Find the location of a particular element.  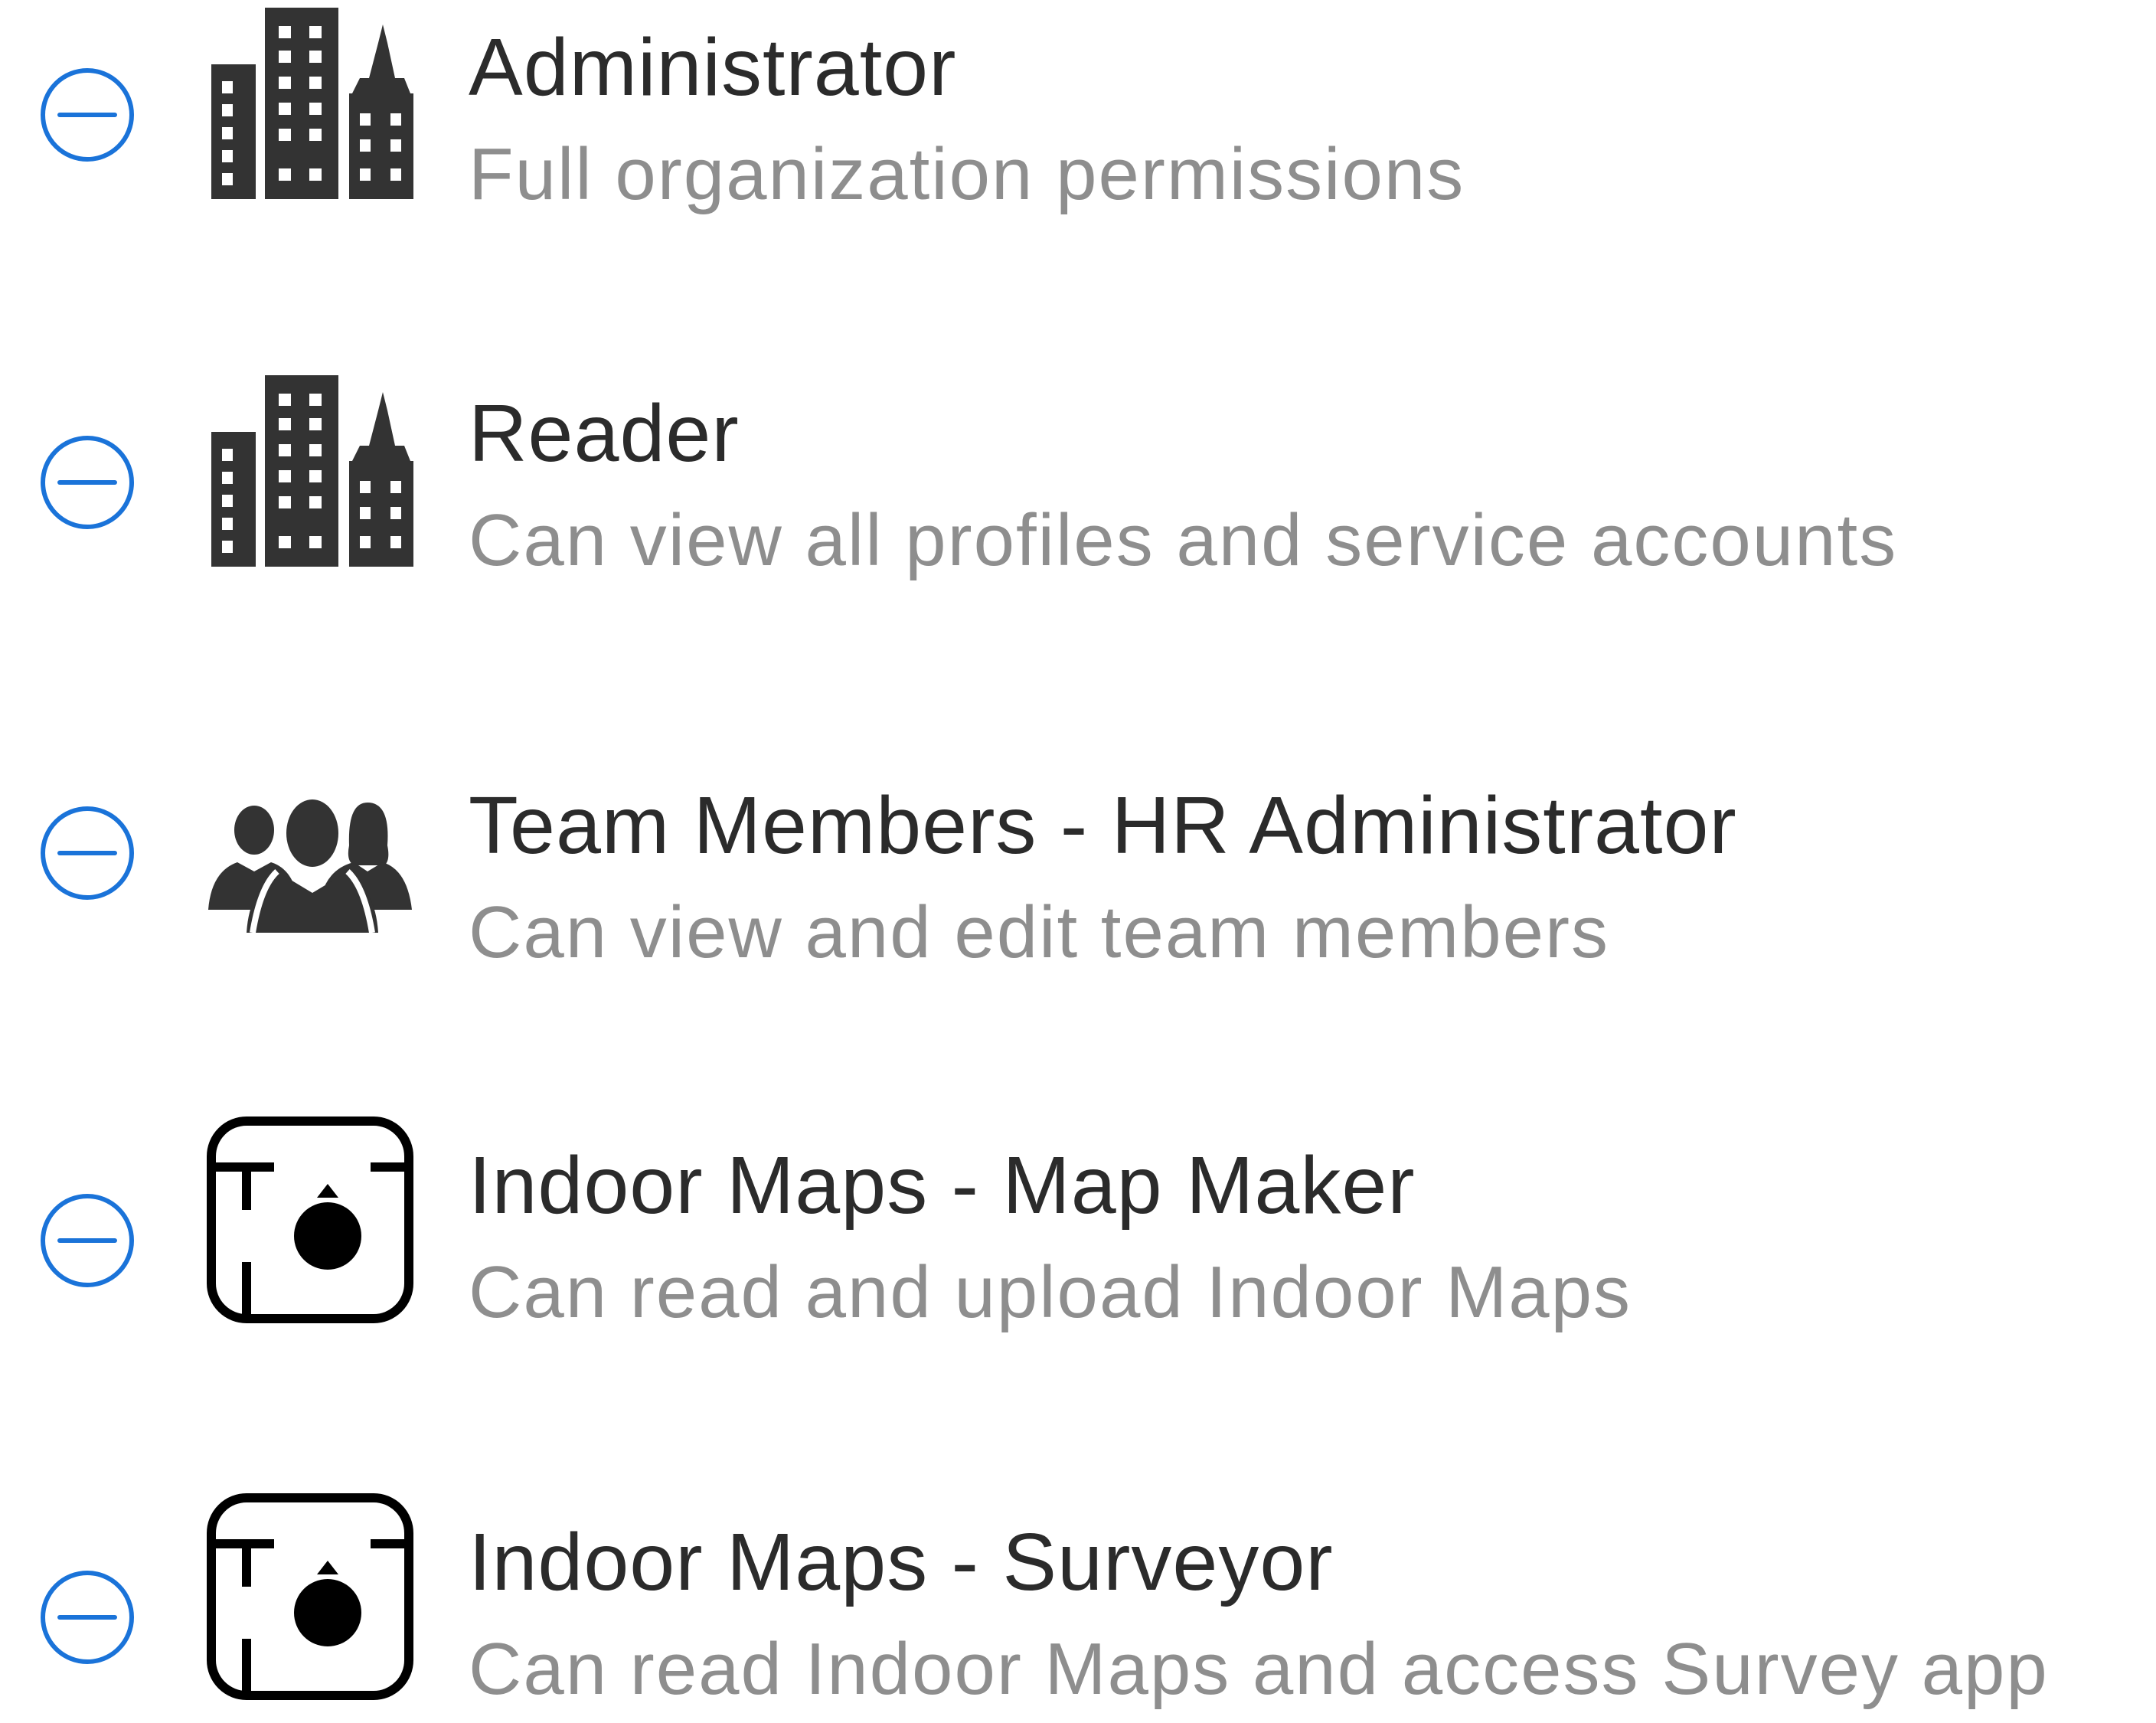

role-description: Can view and edit team members is located at coordinates (1039, 932).